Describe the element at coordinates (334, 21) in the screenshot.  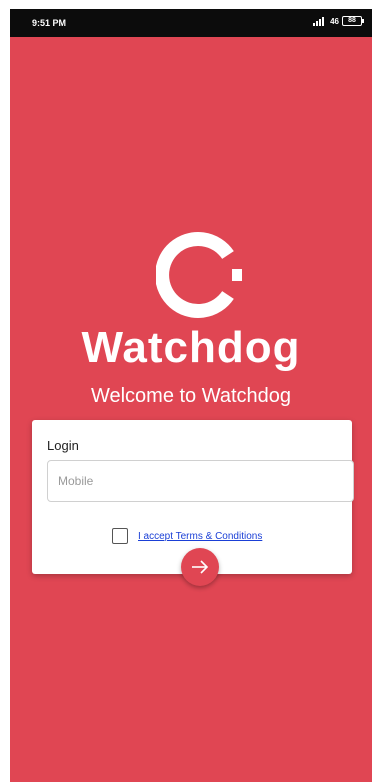
I see `network-label: 46` at that location.